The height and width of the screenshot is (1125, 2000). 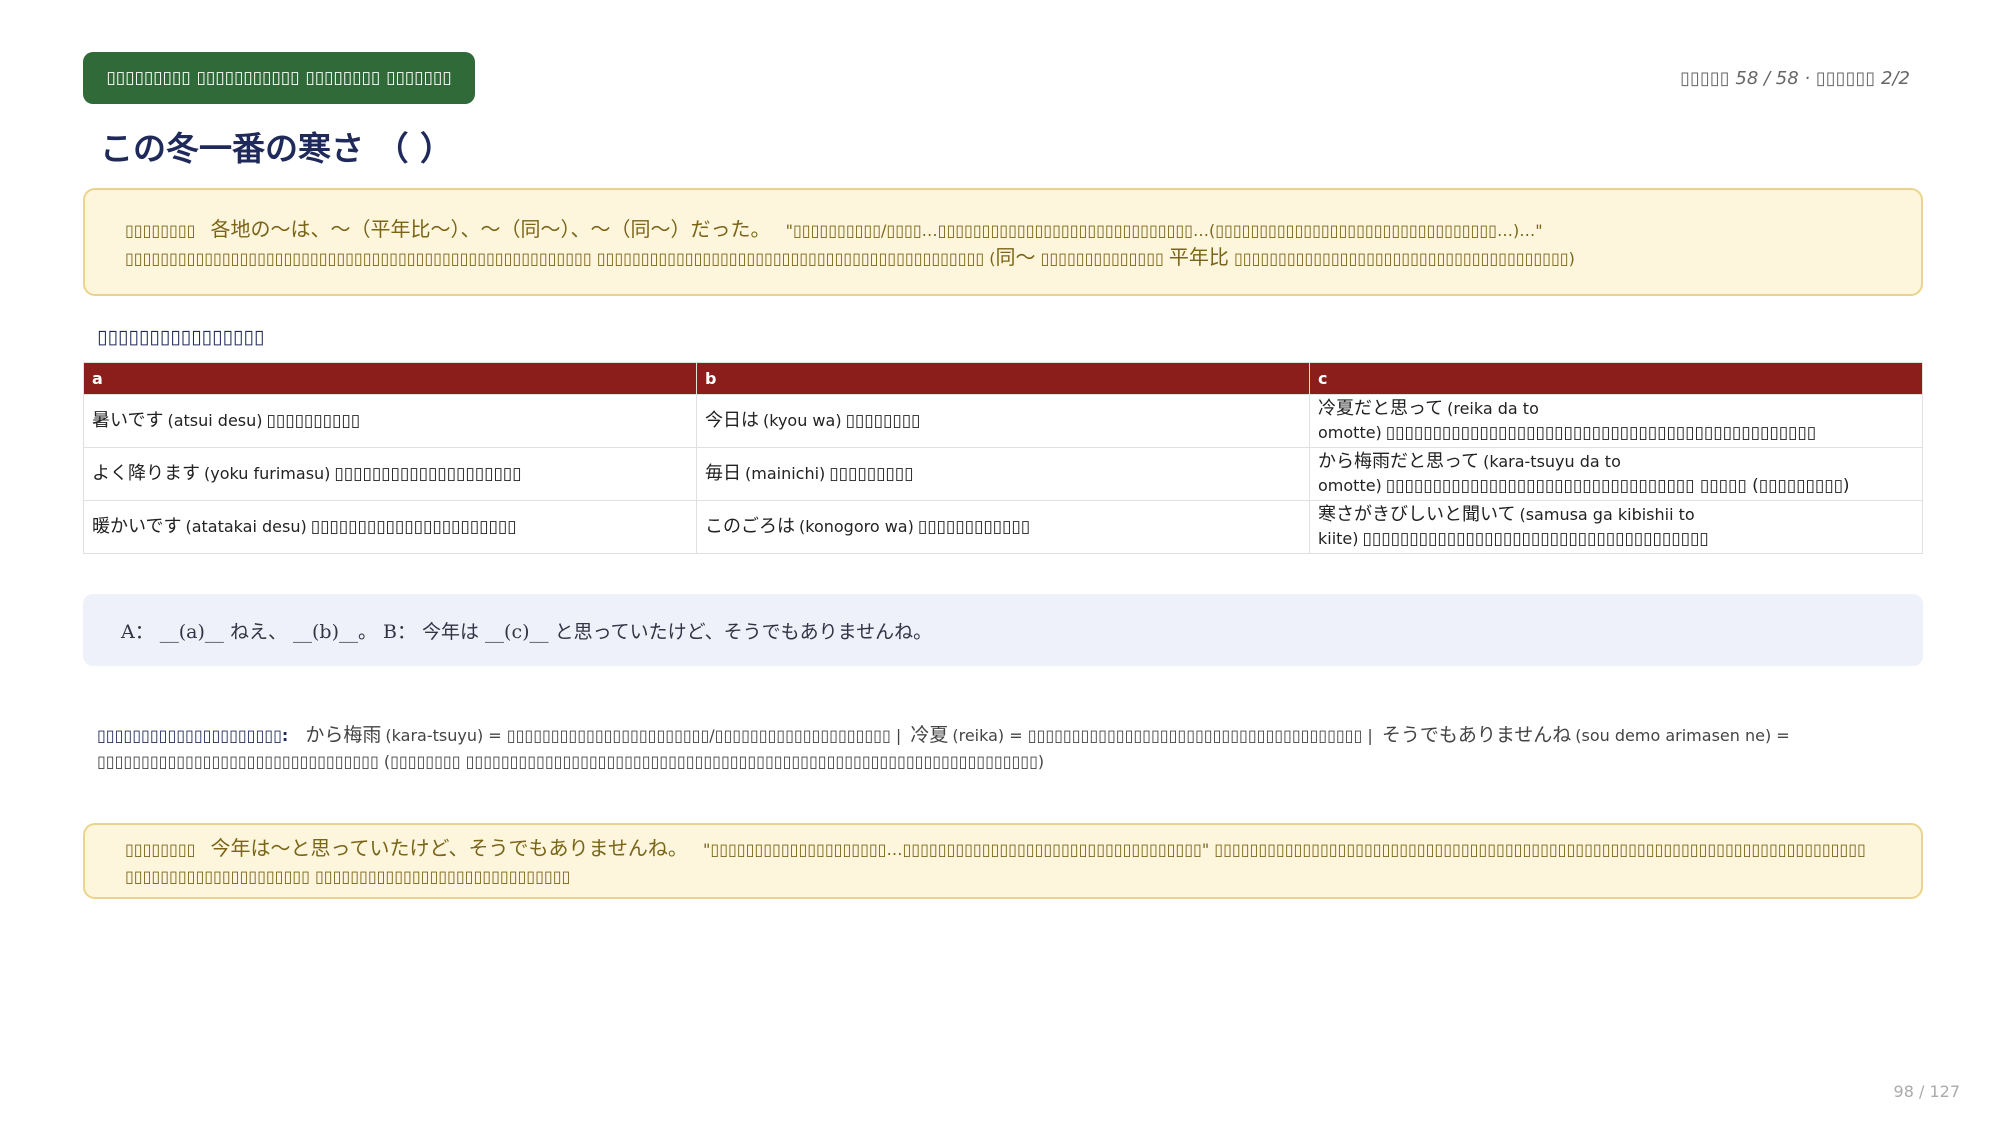 What do you see at coordinates (1795, 78) in the screenshot?
I see `page-meta: ▯▯▯▯▯ 58 / 58 · ▯▯▯▯▯▯ 2/2` at bounding box center [1795, 78].